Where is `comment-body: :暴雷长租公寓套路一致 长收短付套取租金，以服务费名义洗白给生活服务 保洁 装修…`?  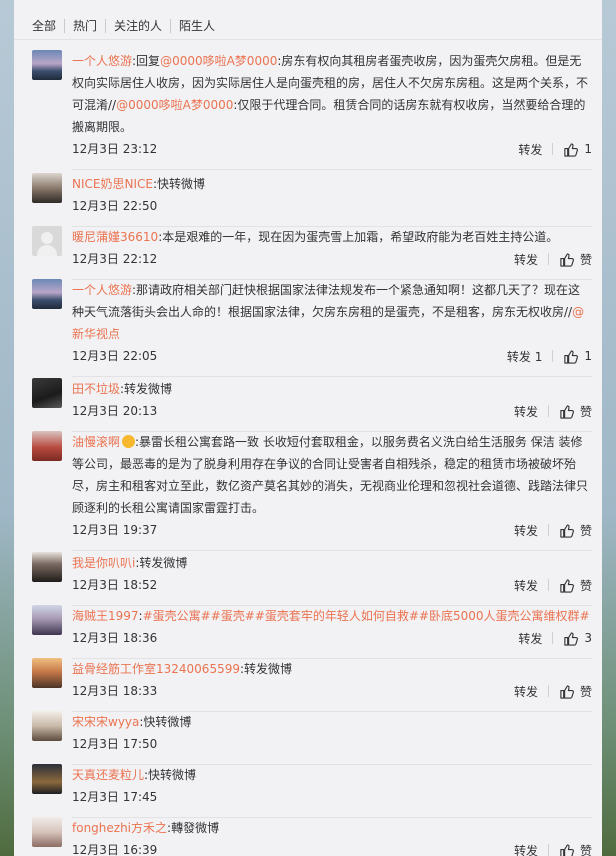
comment-body: :暴雷长租公寓套路一致 长收短付套取租金，以服务费名义洗白给生活服务 保洁 装修… is located at coordinates (330, 475).